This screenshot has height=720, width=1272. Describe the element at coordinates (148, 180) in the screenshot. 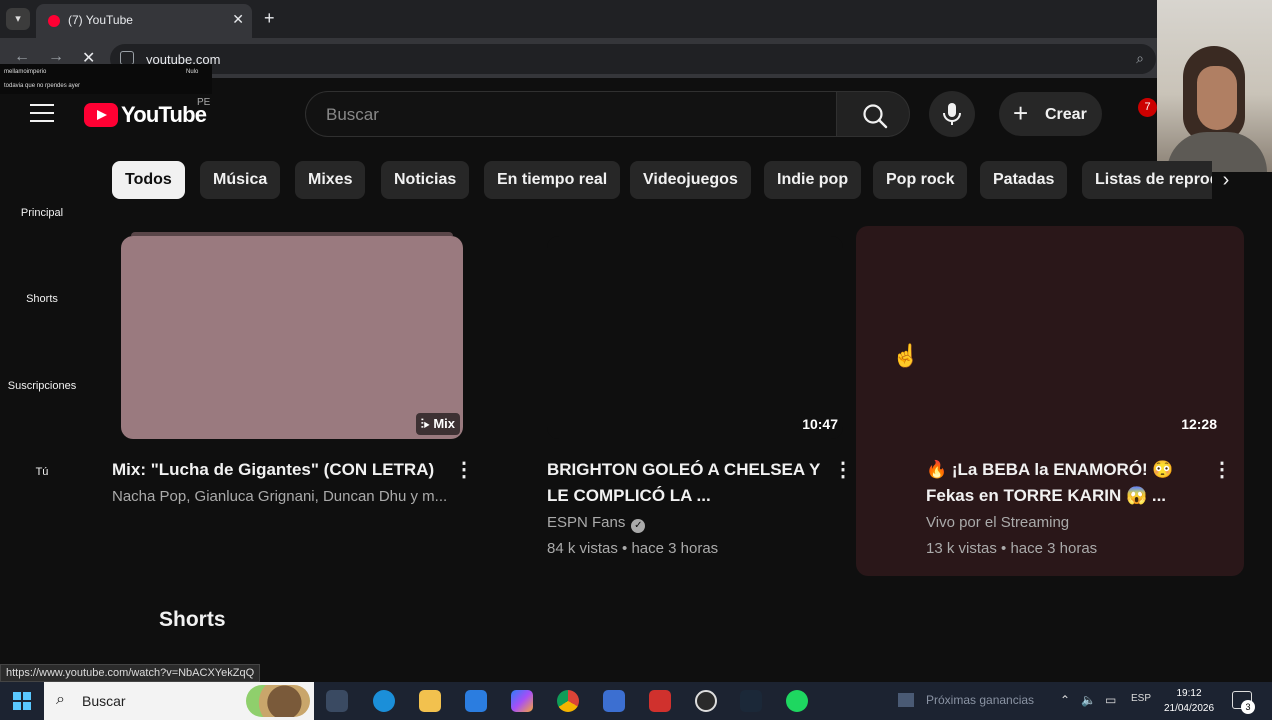

I see `chip-todos: Todos` at that location.